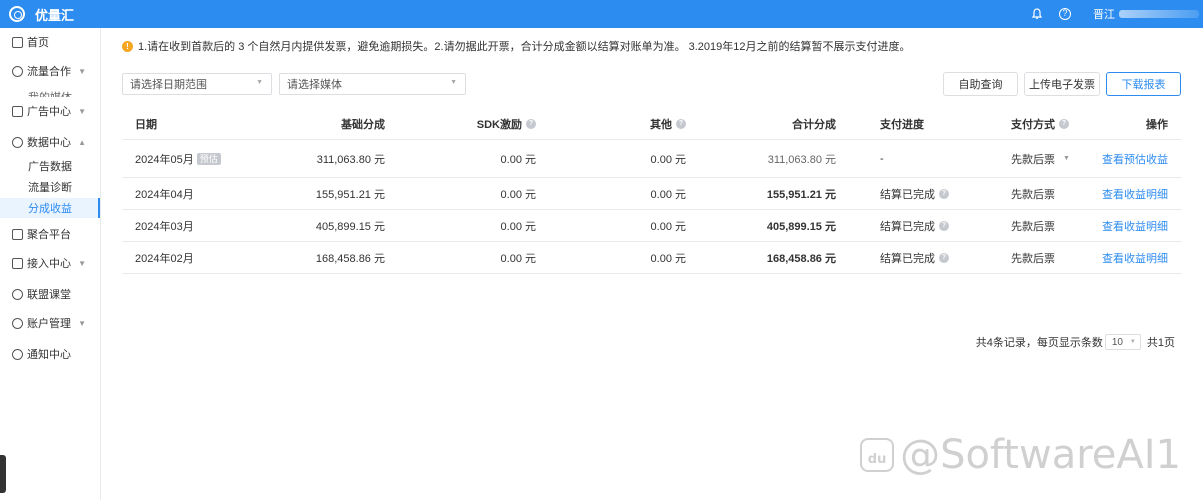 The image size is (1203, 500). Describe the element at coordinates (350, 194) in the screenshot. I see `cell-base-share: 155,951.21 元` at that location.